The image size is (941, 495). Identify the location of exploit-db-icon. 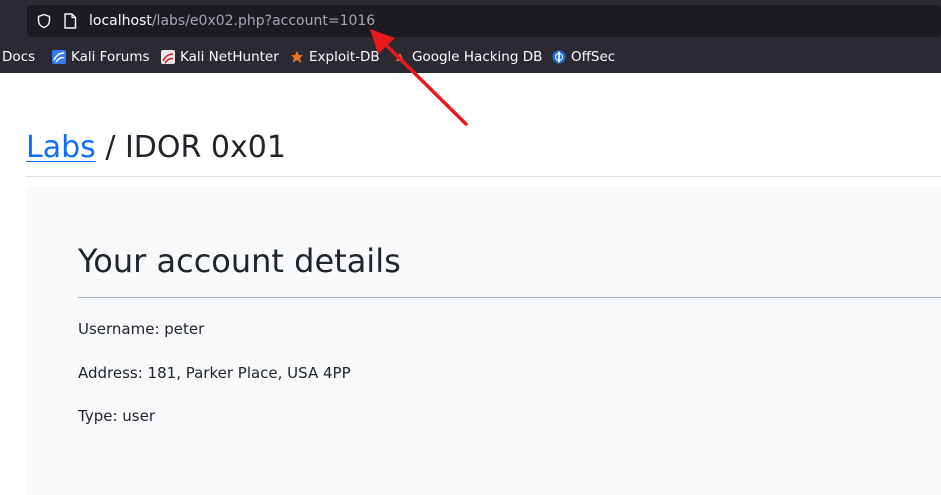
(297, 57).